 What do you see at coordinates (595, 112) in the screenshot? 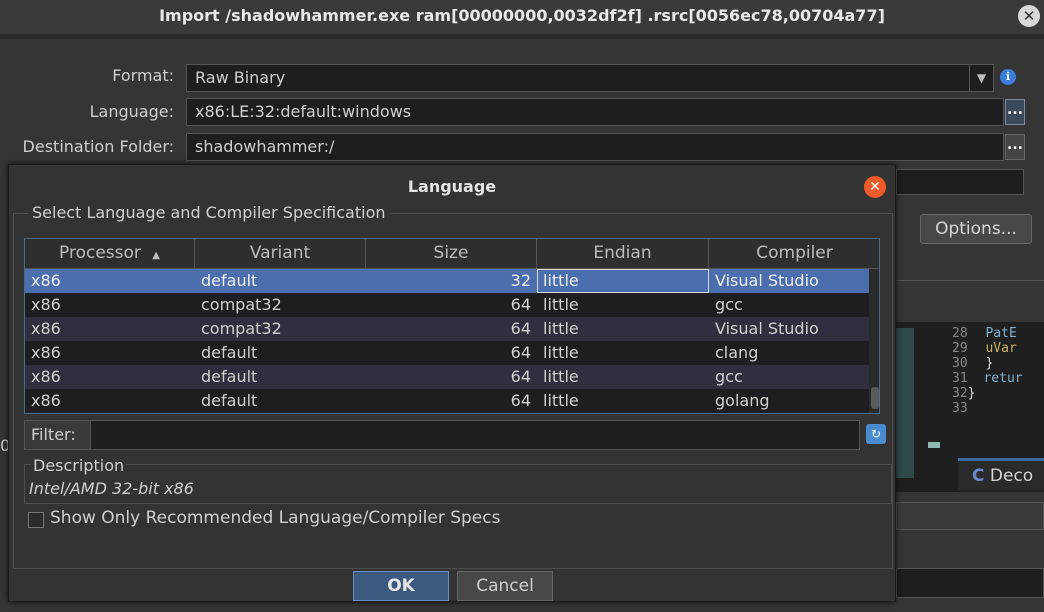
I see `language-field: x86:LE:32:default:windows` at bounding box center [595, 112].